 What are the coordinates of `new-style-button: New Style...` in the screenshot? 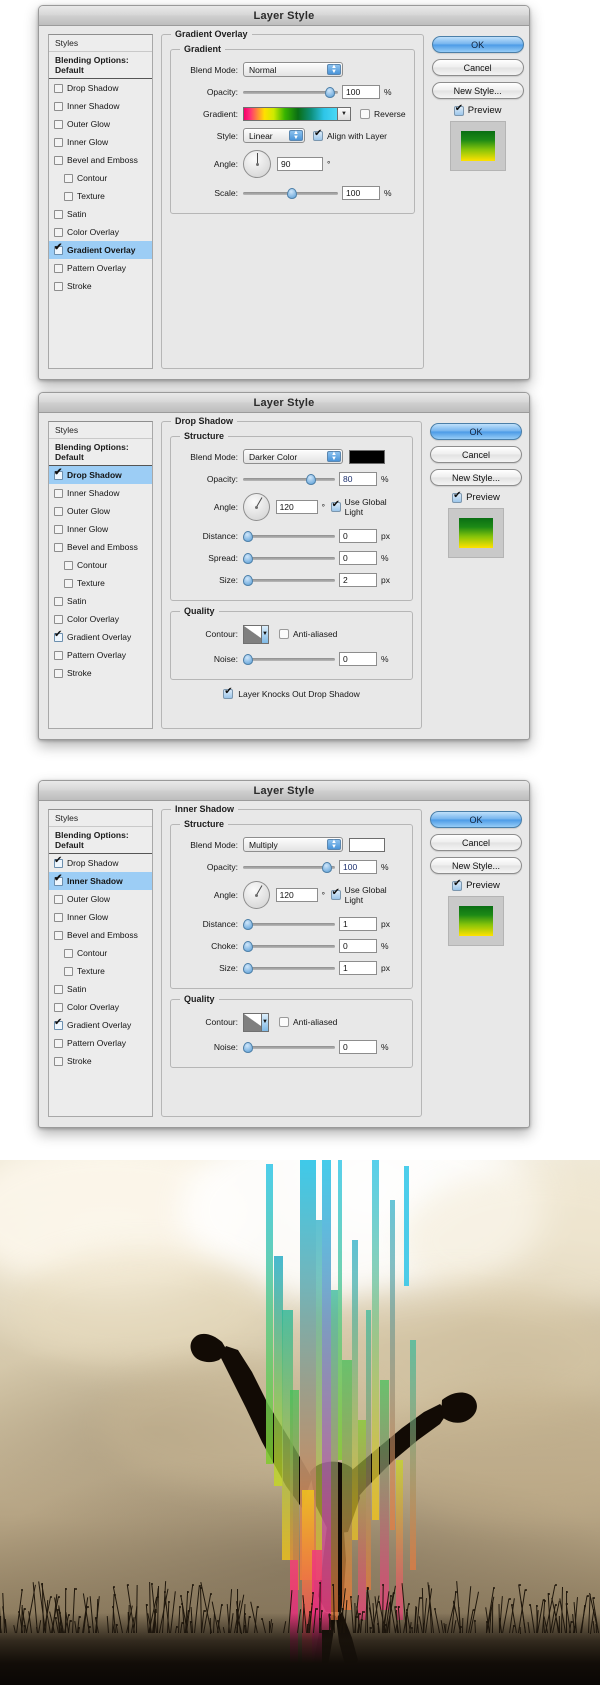 It's located at (477, 90).